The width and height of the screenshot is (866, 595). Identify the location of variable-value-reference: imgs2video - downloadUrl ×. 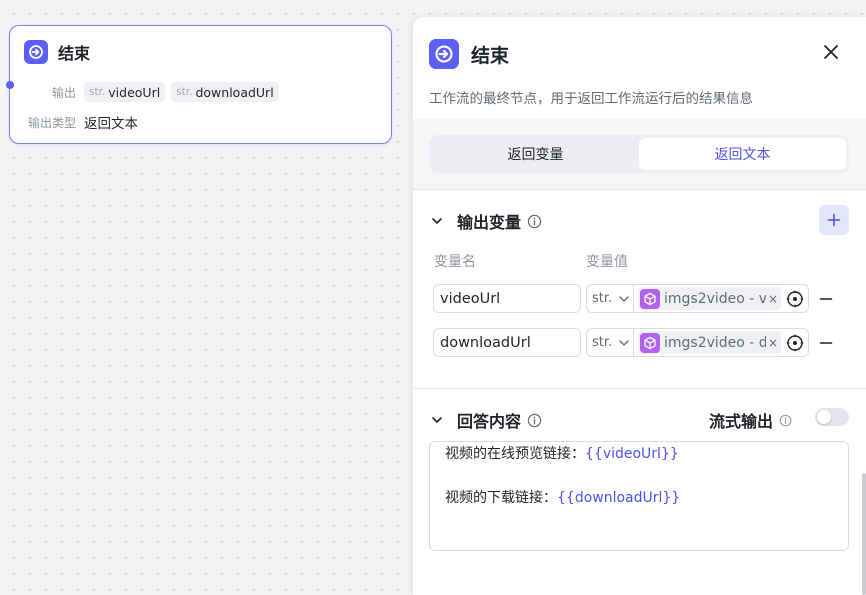
(721, 342).